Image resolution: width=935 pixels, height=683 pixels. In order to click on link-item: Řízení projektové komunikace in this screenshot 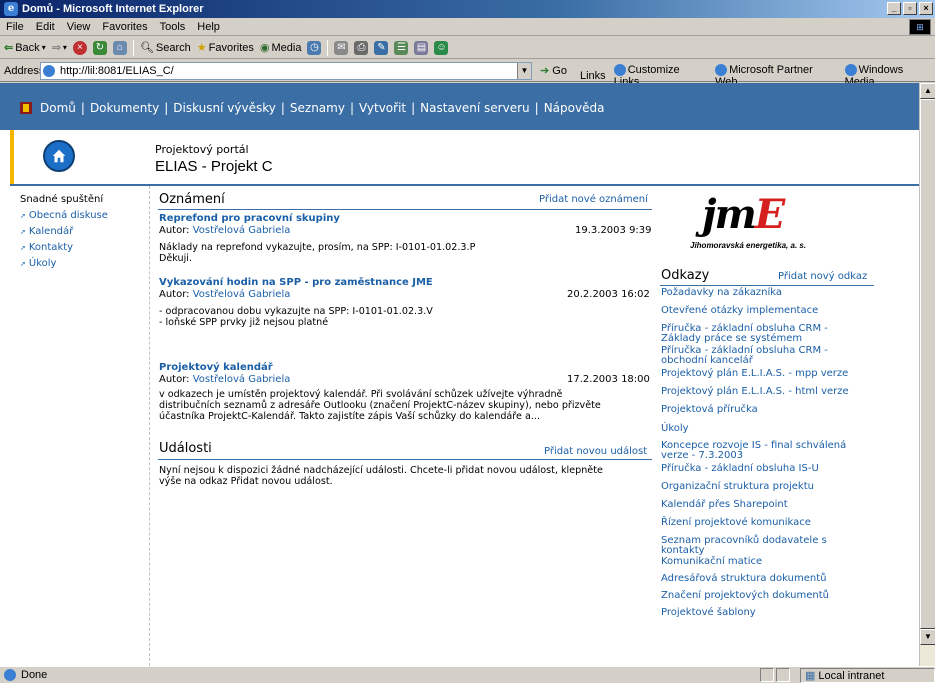, I will do `click(736, 523)`.